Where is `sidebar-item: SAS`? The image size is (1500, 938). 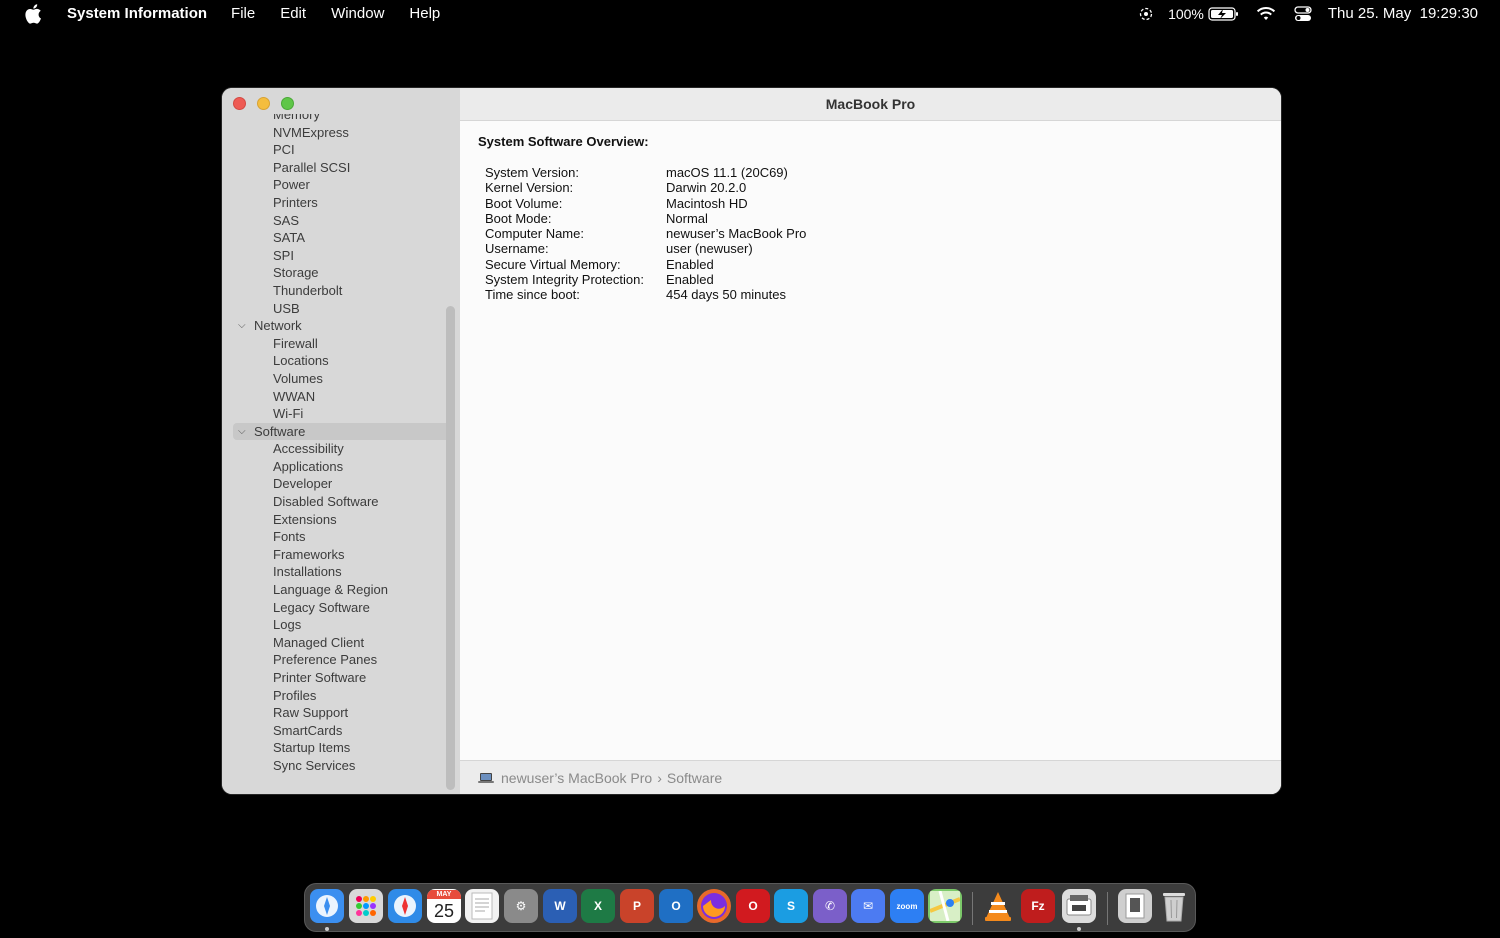
sidebar-item: SAS is located at coordinates (341, 221).